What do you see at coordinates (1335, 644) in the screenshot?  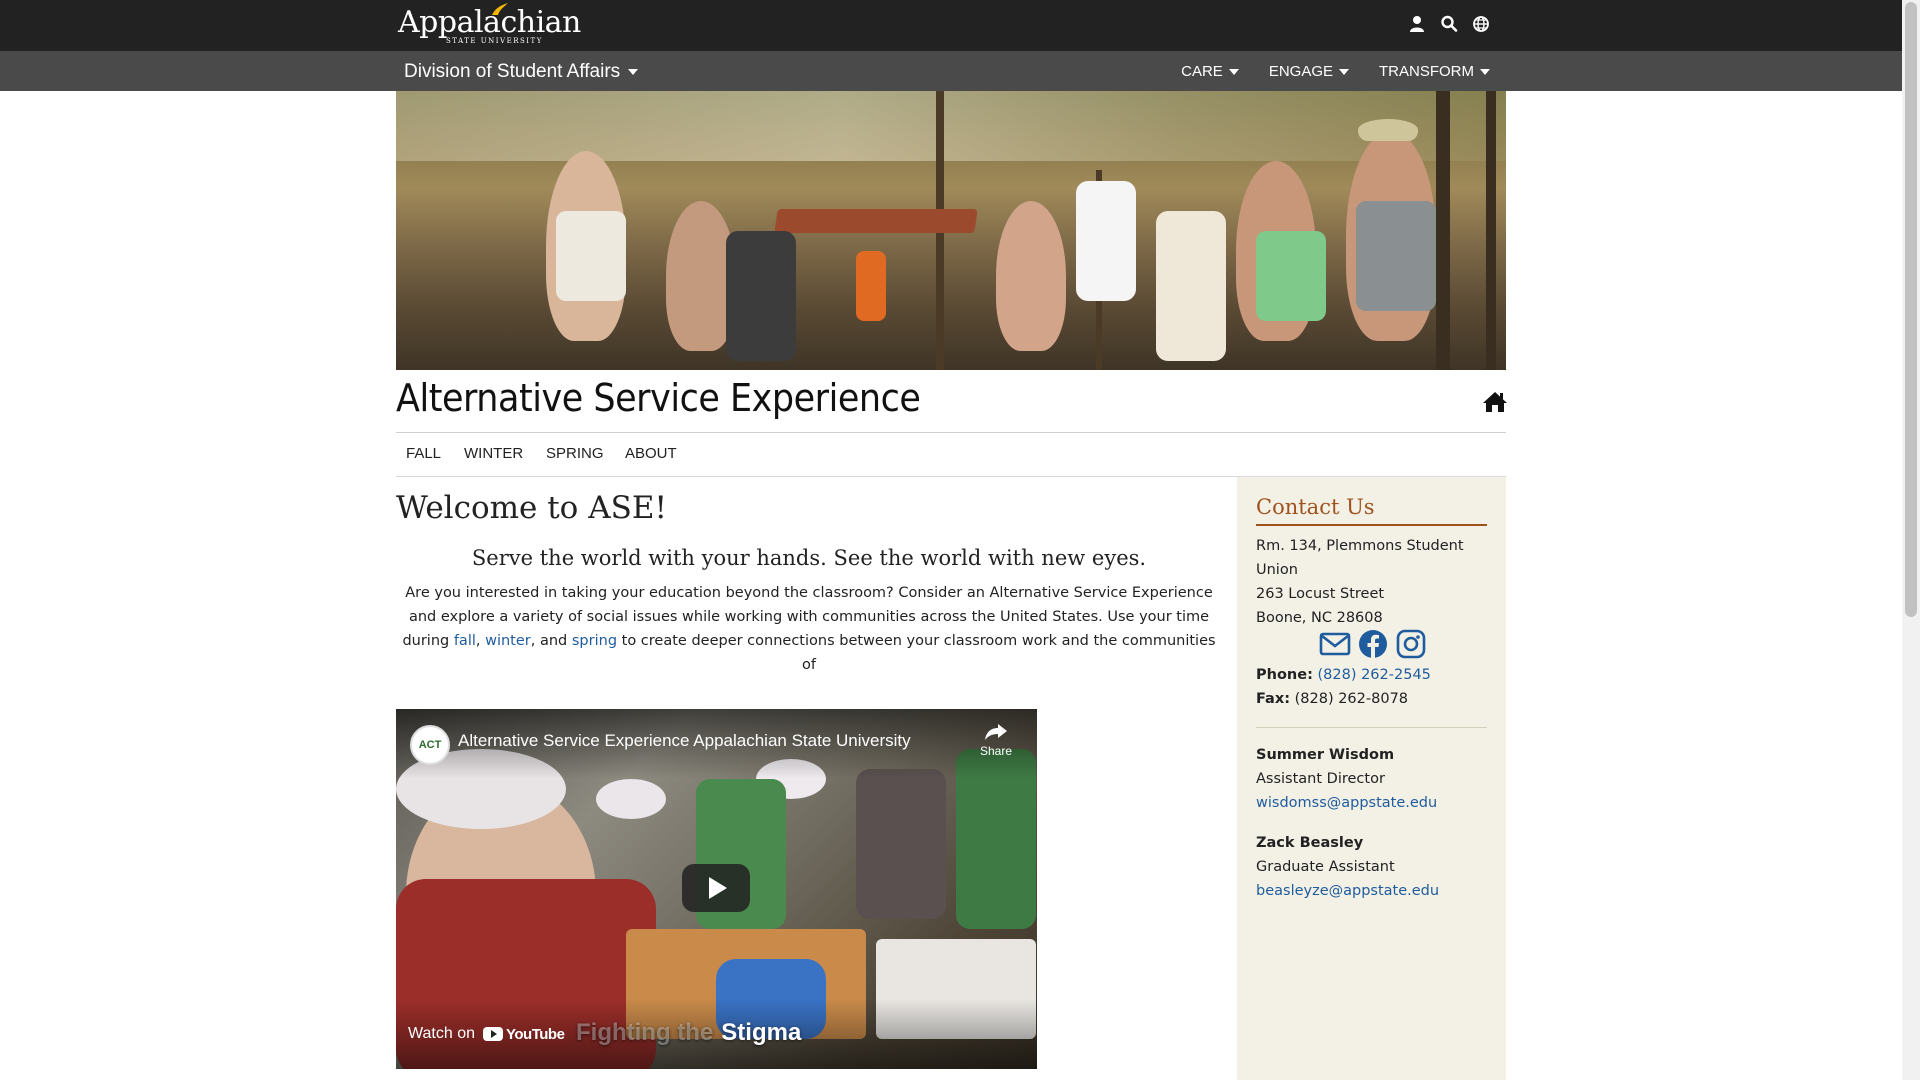 I see `mail-icon` at bounding box center [1335, 644].